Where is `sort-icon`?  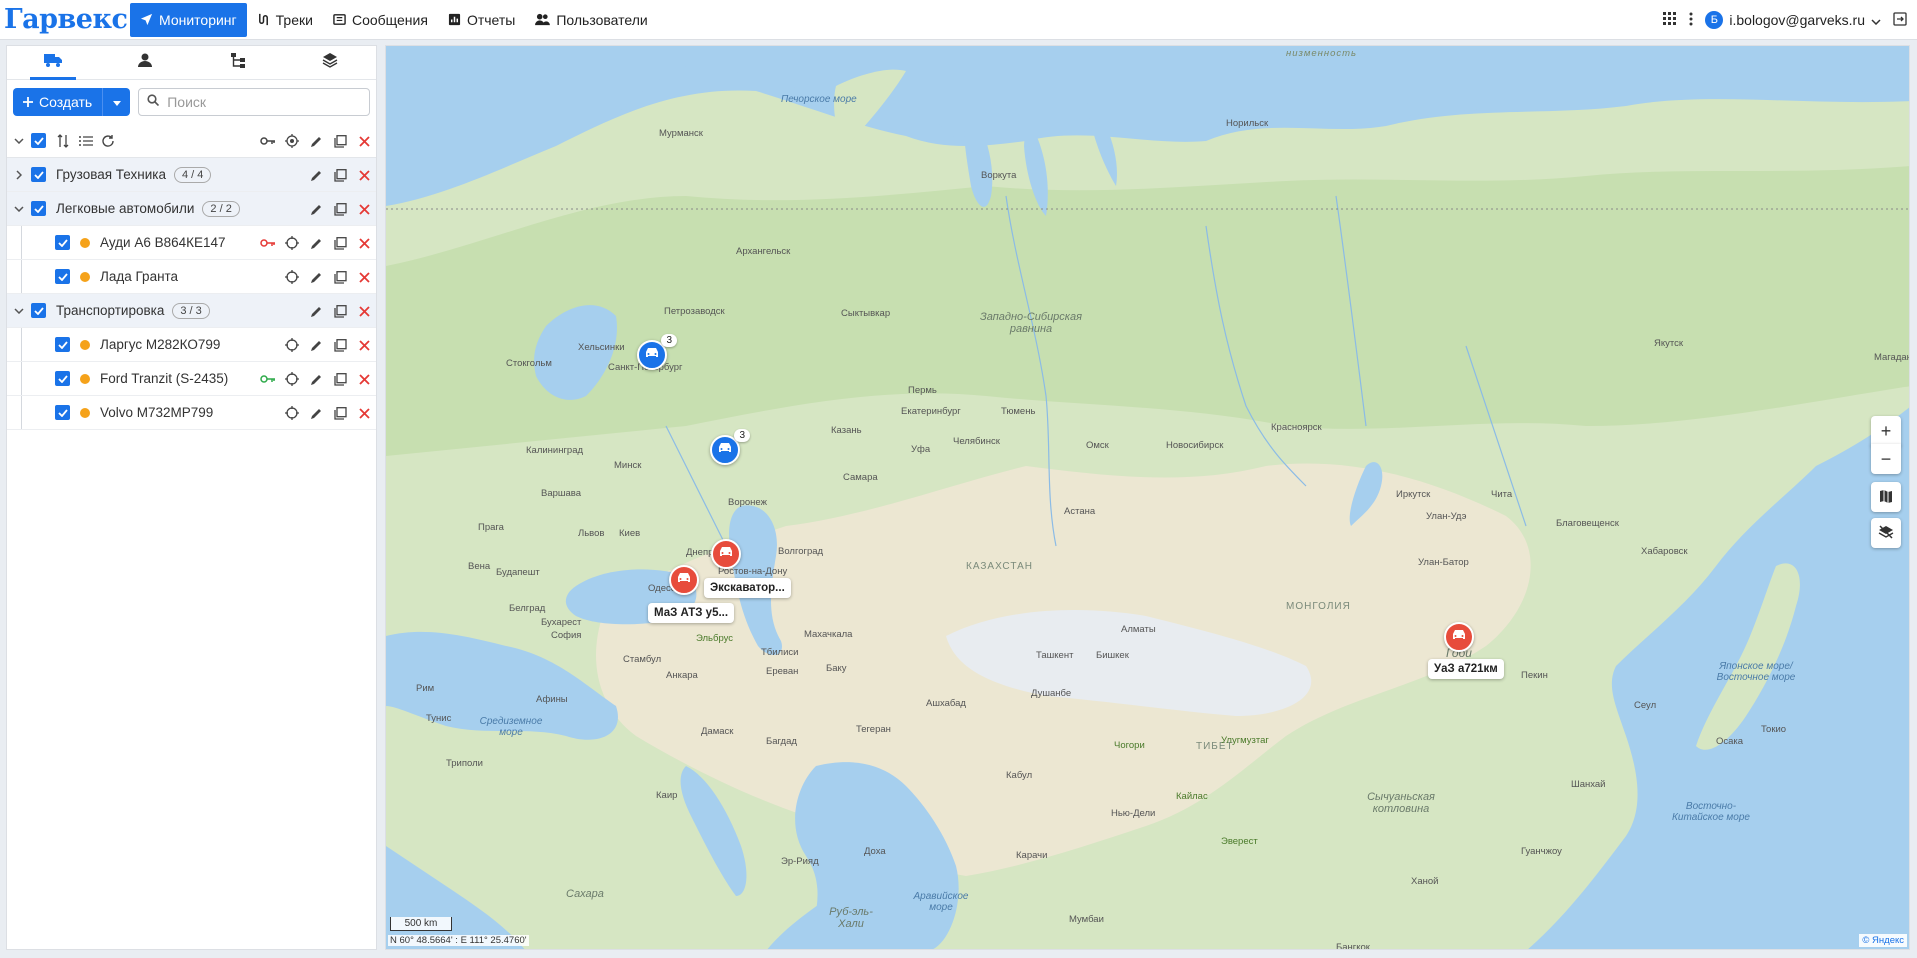 sort-icon is located at coordinates (64, 141).